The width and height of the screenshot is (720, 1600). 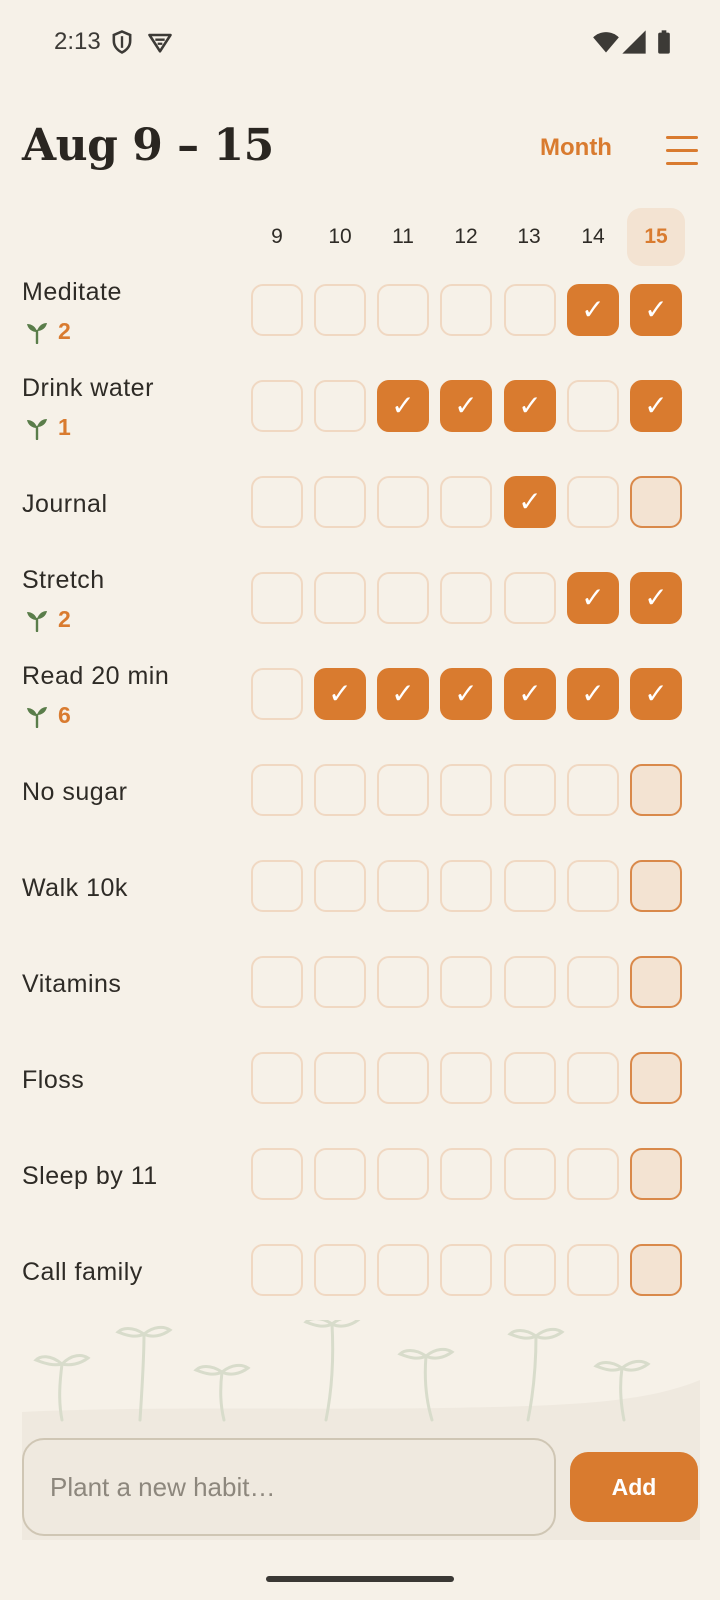 I want to click on habit-name: Journal, so click(x=65, y=504).